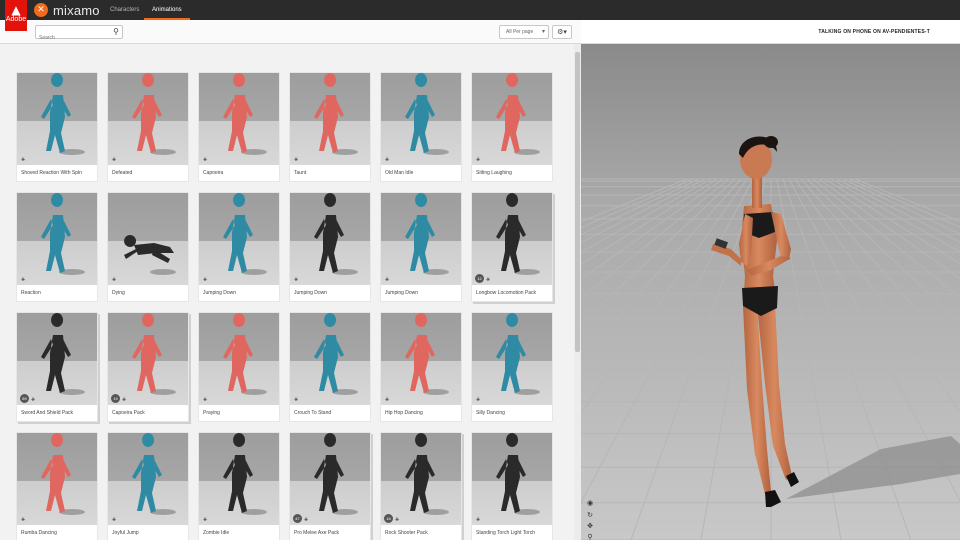 Image resolution: width=960 pixels, height=540 pixels. I want to click on per-page-select: All Per page ▾, so click(524, 32).